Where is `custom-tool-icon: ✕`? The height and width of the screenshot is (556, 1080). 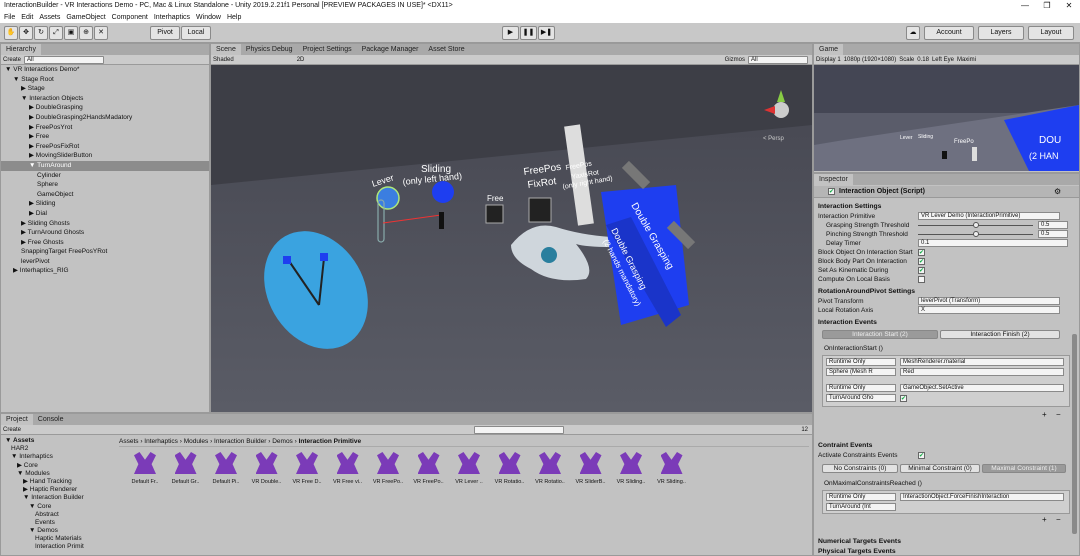
custom-tool-icon: ✕ is located at coordinates (101, 33).